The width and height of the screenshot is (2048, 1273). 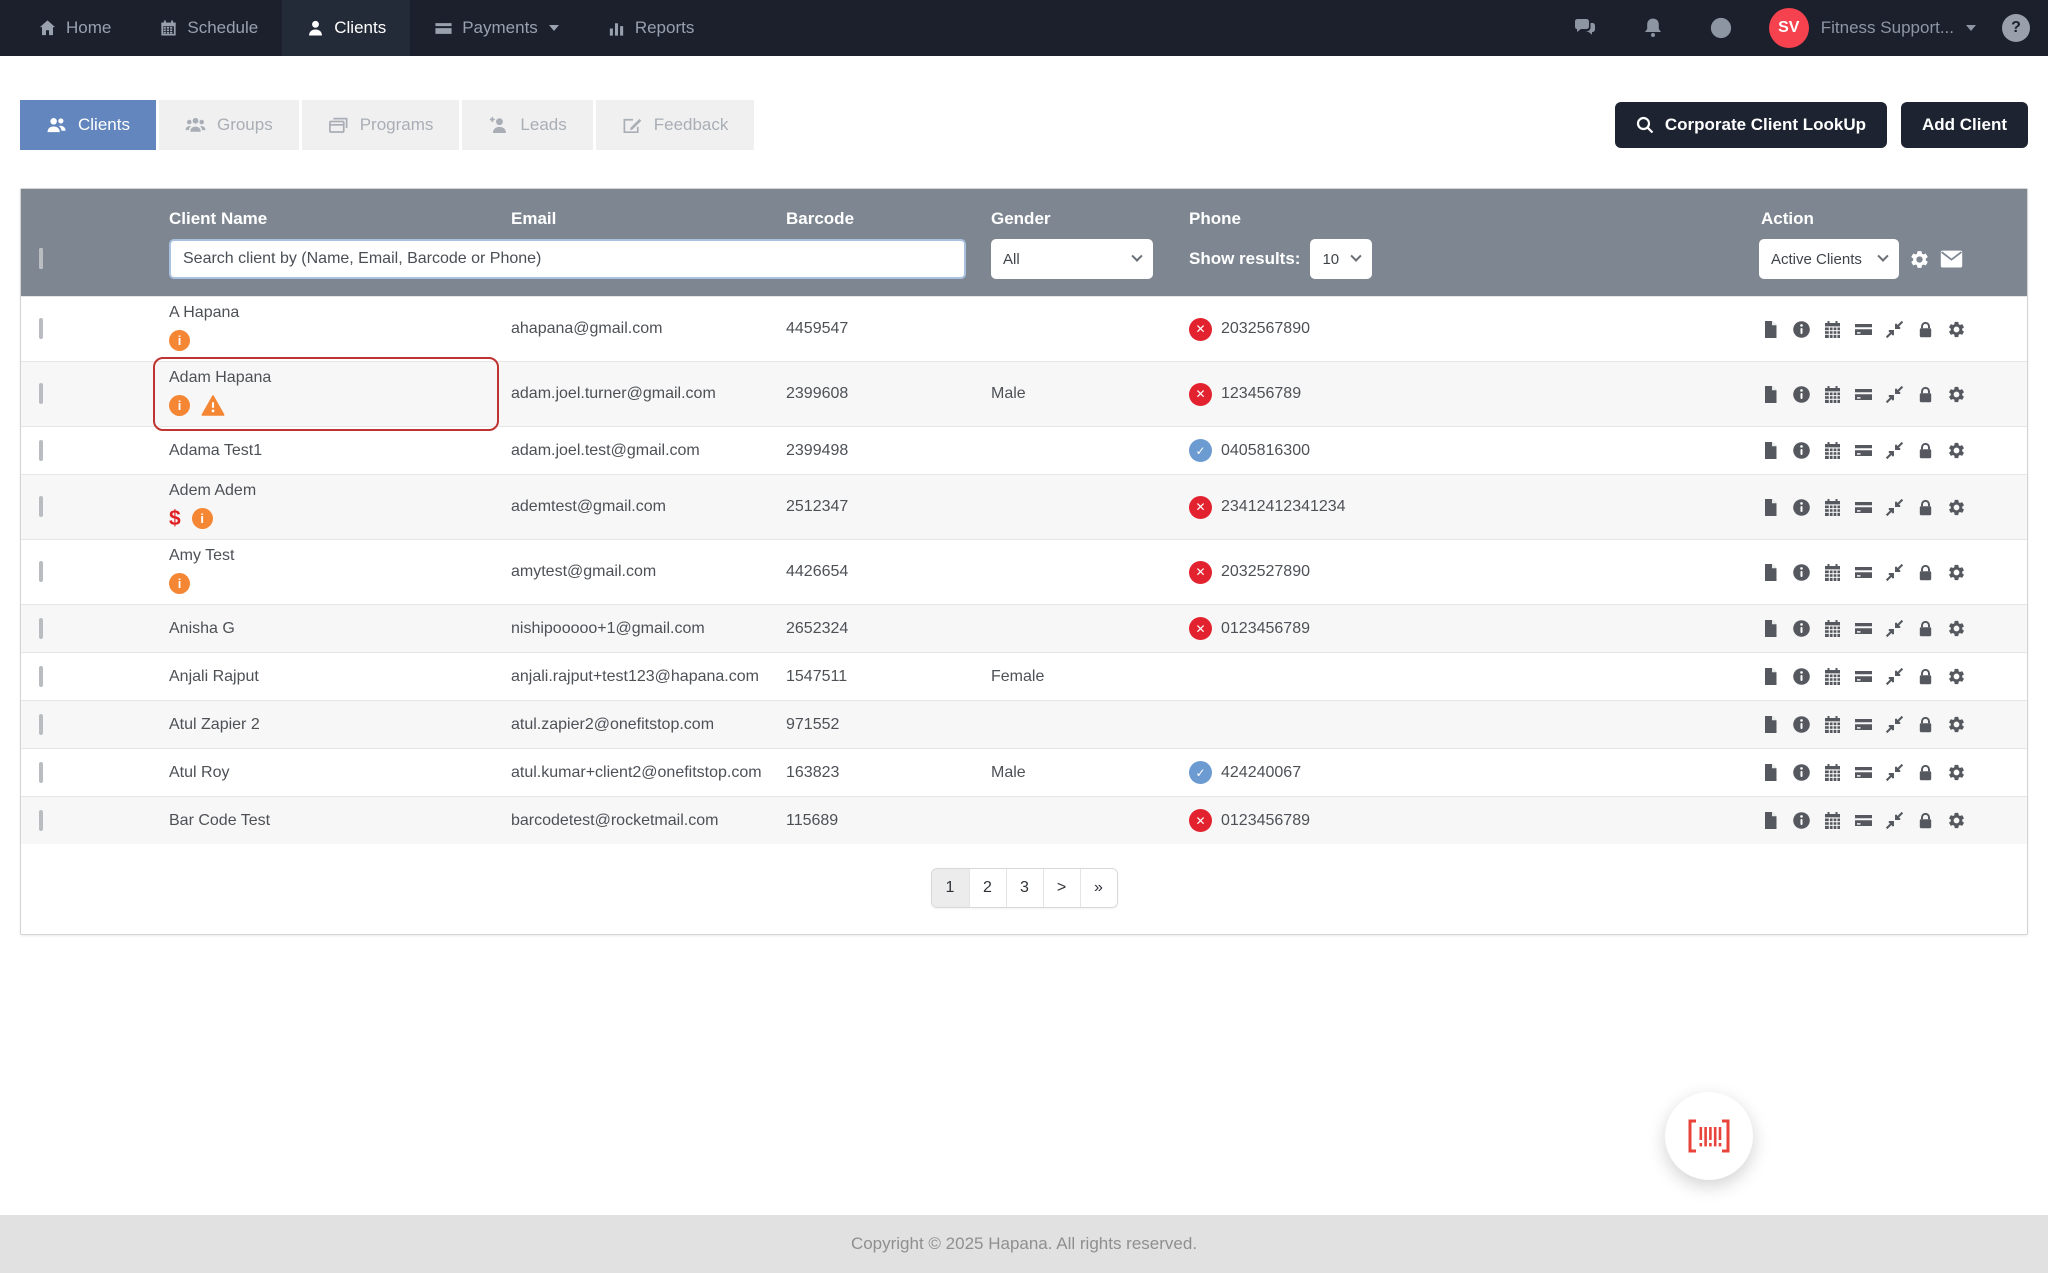 I want to click on barcode-scan-button, so click(x=1709, y=1136).